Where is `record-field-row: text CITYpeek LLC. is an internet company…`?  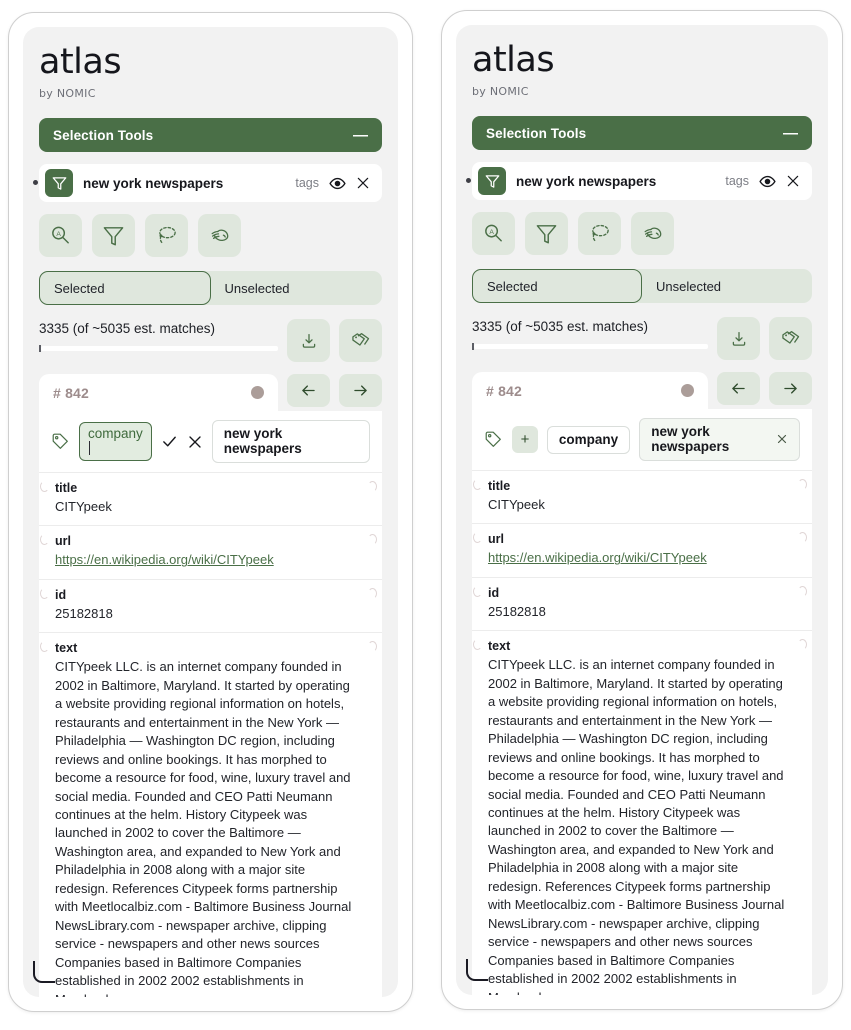
record-field-row: text CITYpeek LLC. is an internet company… is located at coordinates (642, 812).